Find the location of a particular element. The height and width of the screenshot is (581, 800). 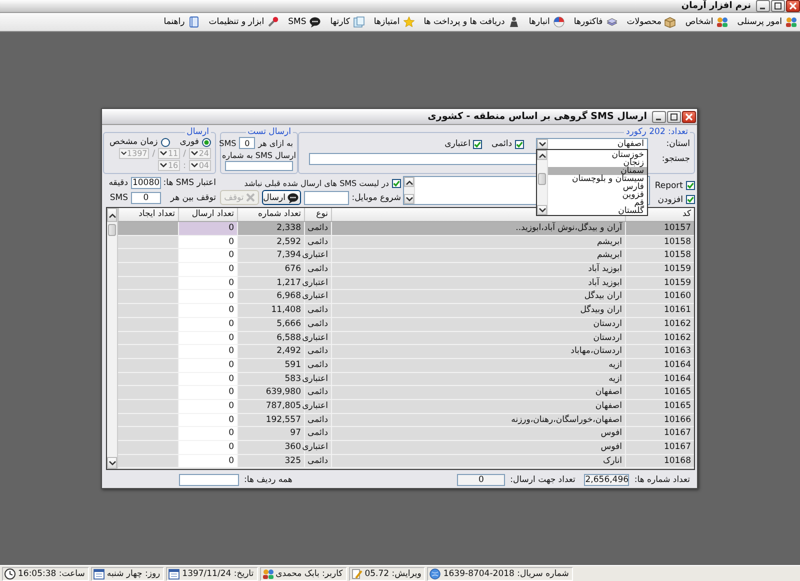

menu-item: کارتها is located at coordinates (347, 22).